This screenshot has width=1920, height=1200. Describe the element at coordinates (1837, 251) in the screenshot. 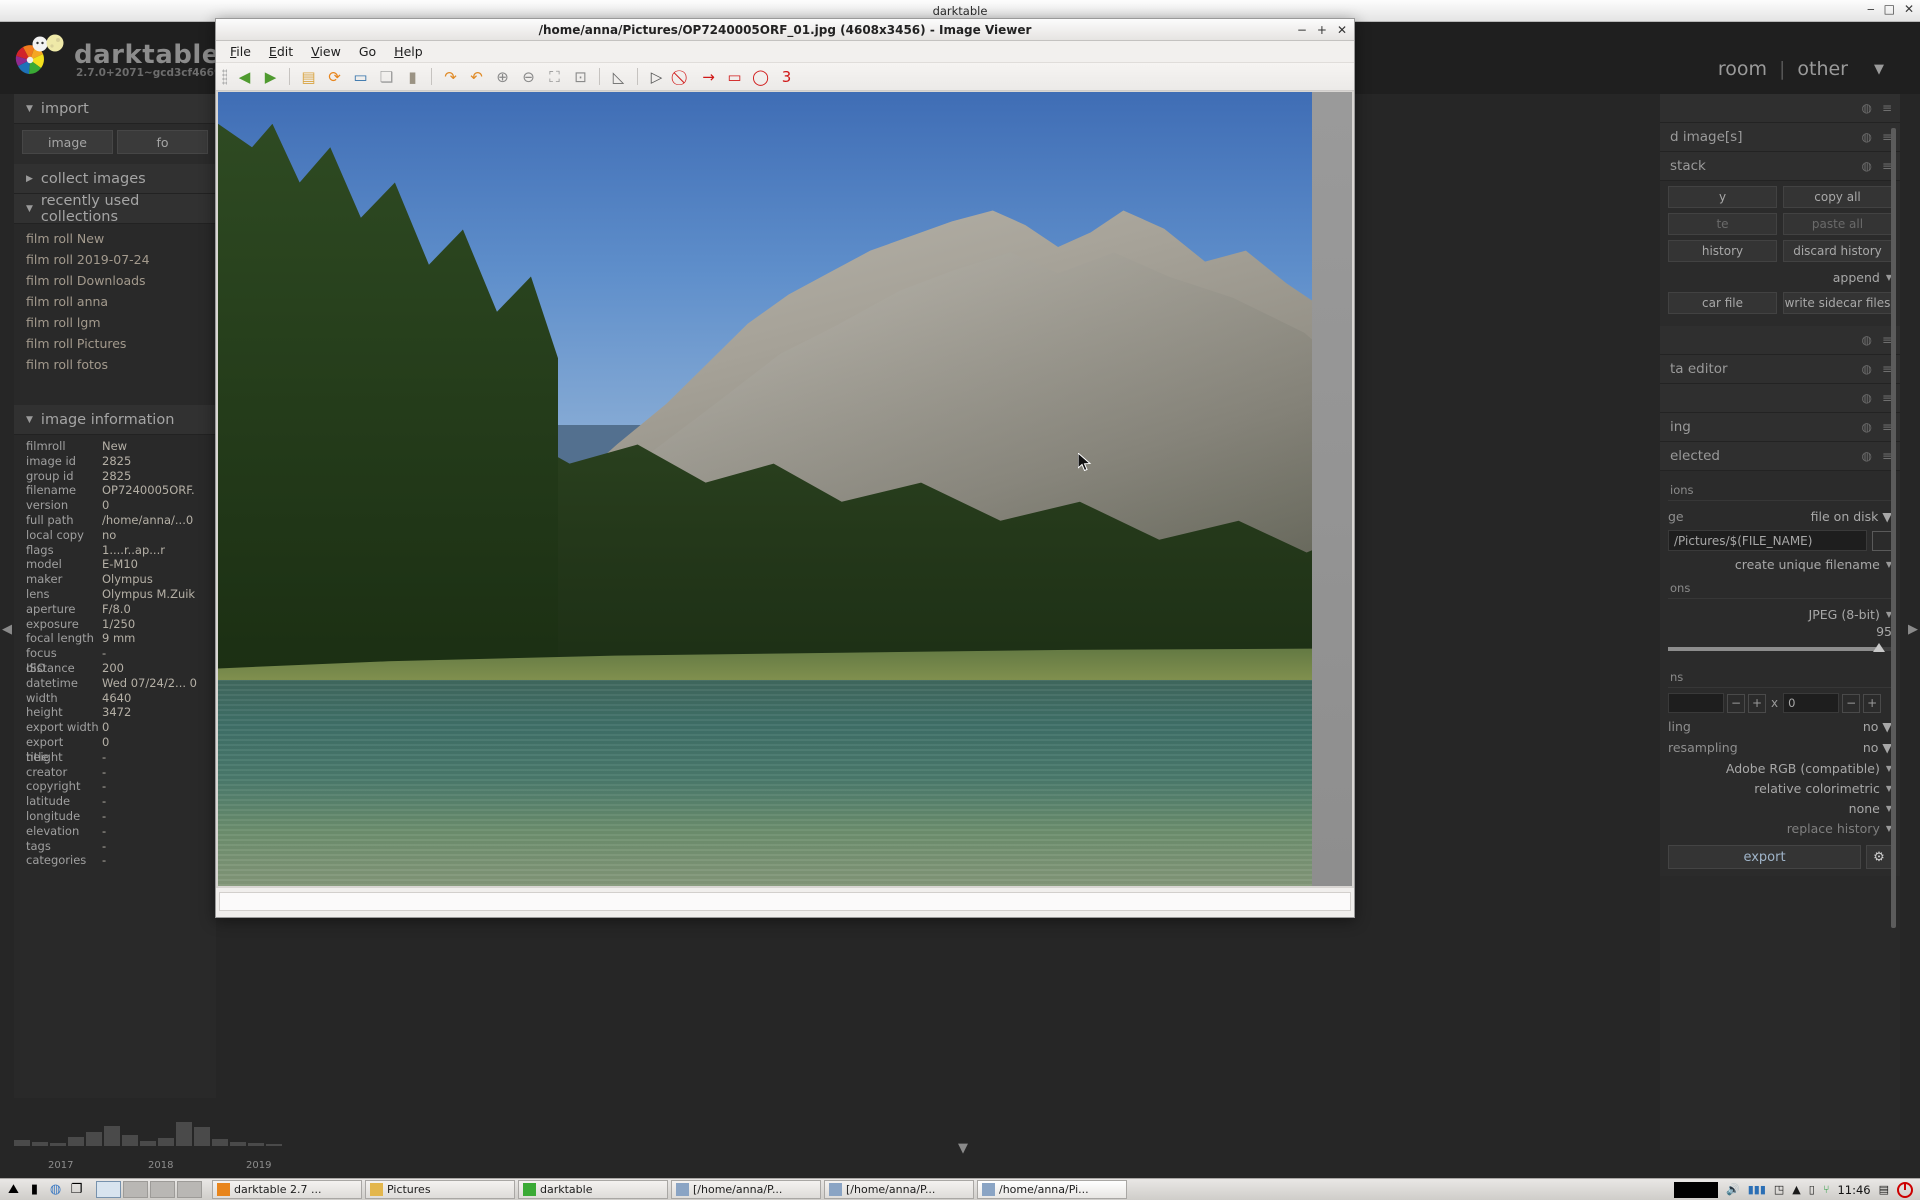

I see `discard-history-button: discard history` at that location.